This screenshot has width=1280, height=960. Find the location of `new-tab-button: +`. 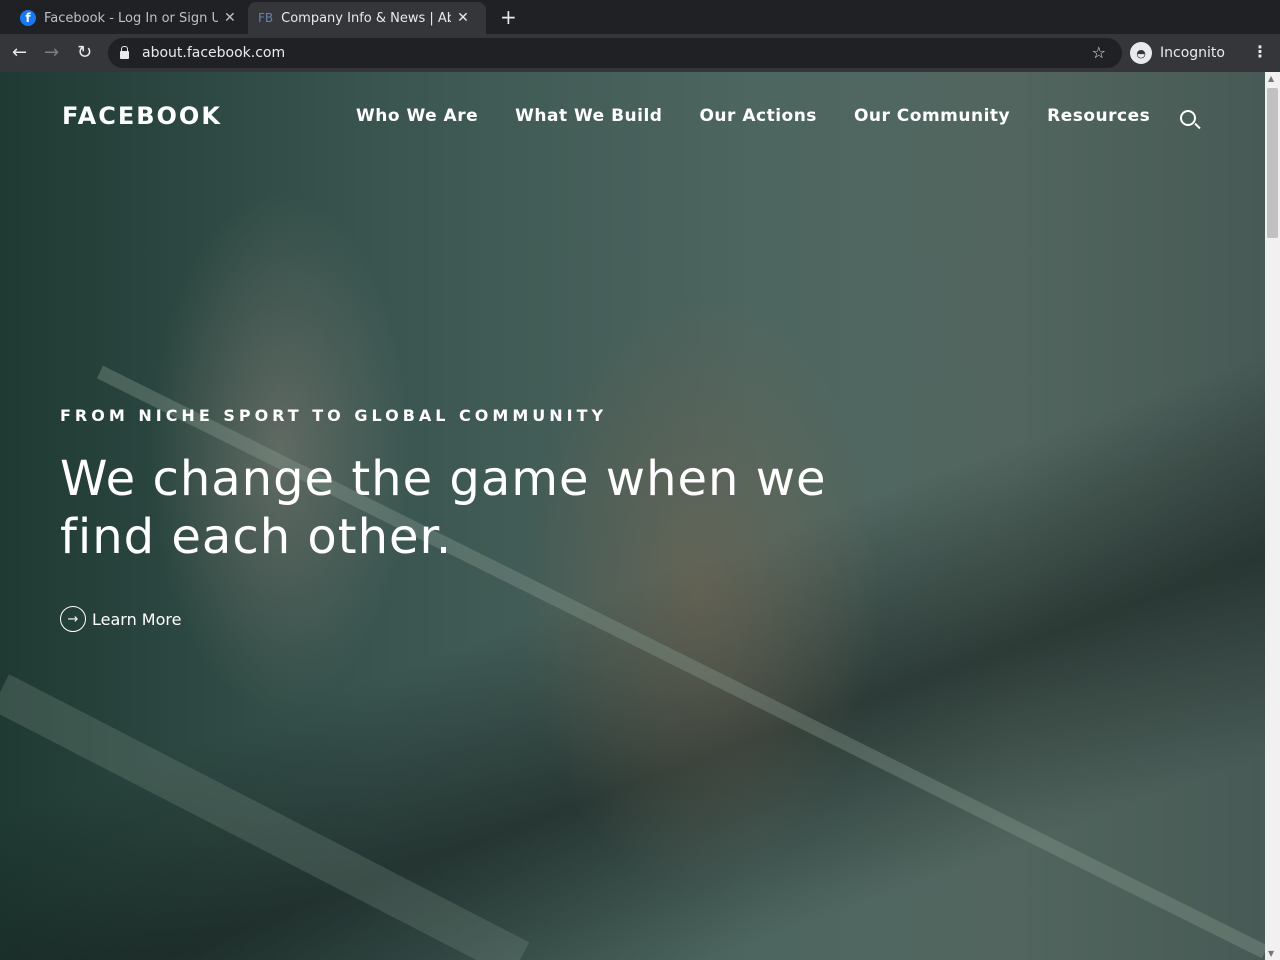

new-tab-button: + is located at coordinates (508, 17).